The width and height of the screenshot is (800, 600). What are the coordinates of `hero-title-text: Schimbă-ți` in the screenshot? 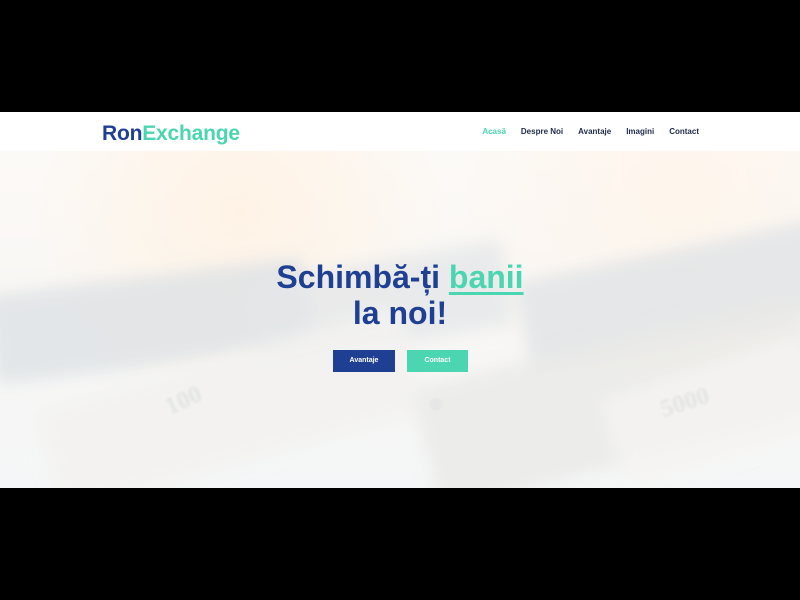 It's located at (358, 277).